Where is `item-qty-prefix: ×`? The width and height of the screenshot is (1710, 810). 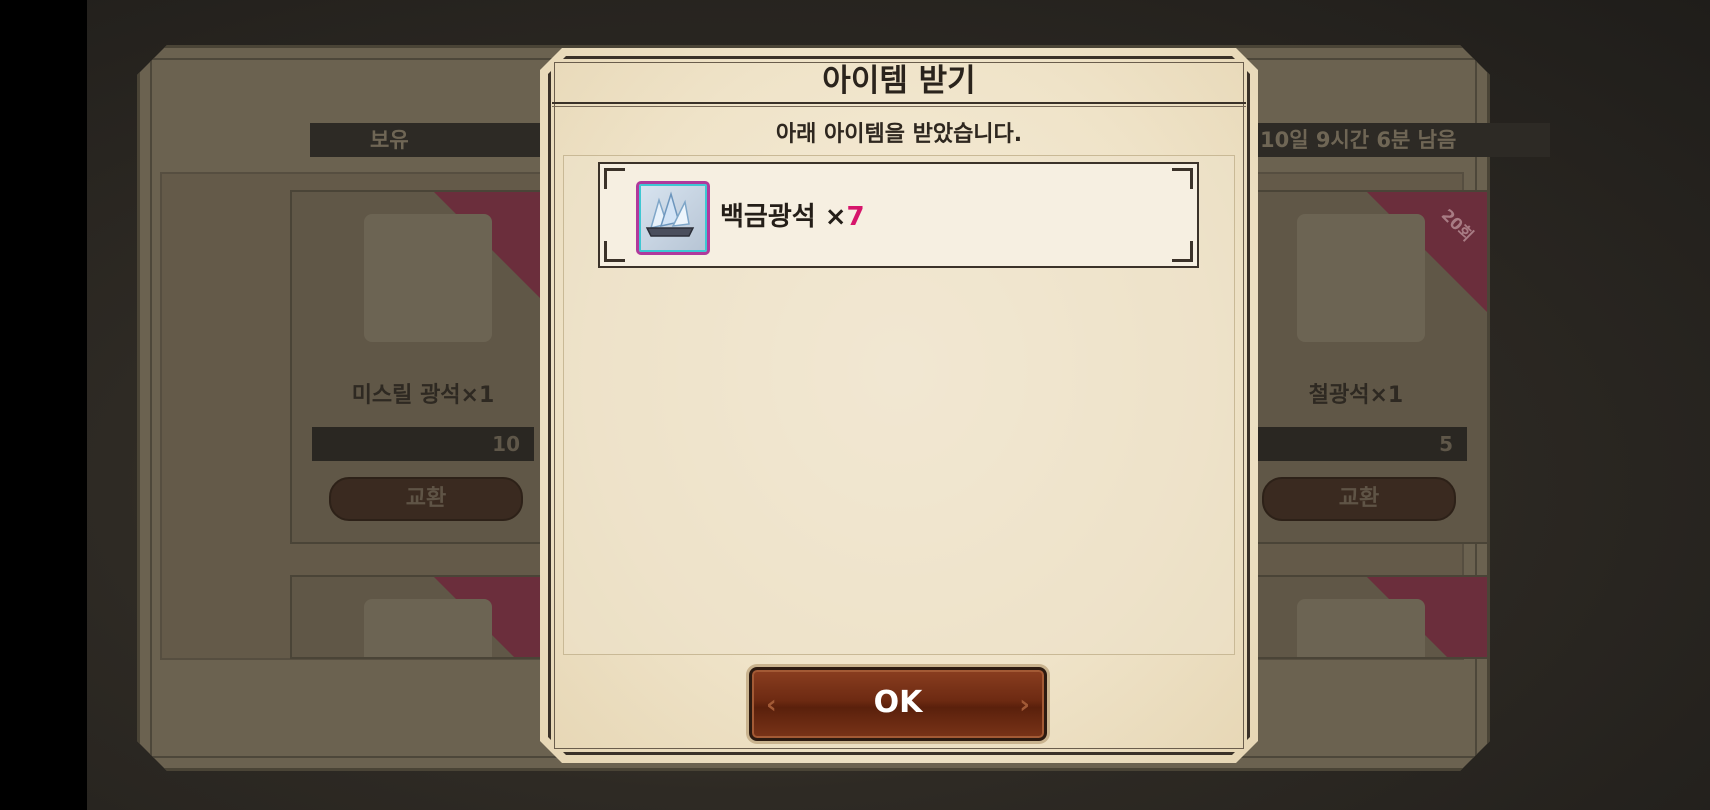 item-qty-prefix: × is located at coordinates (835, 217).